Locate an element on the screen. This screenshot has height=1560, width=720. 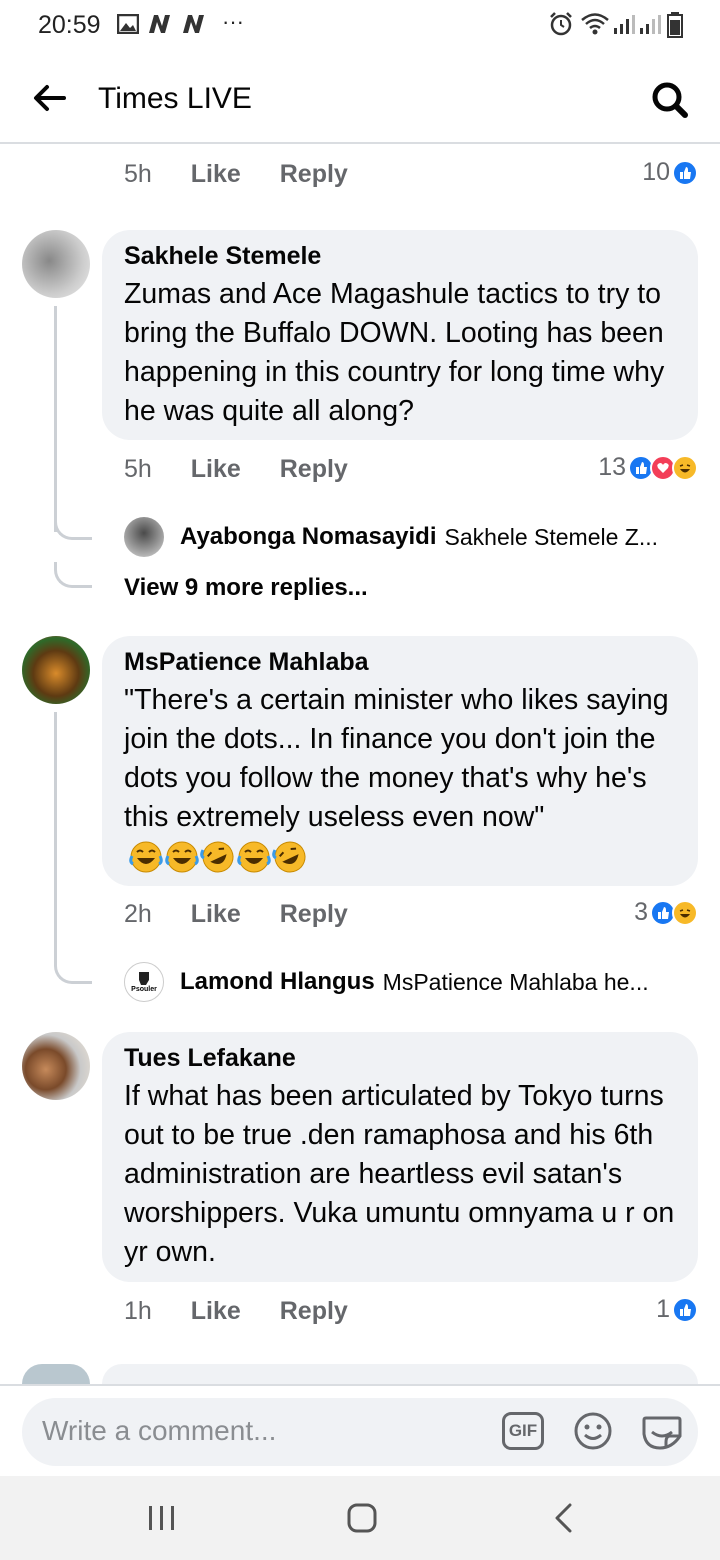
recent-apps-icon is located at coordinates (162, 1518).